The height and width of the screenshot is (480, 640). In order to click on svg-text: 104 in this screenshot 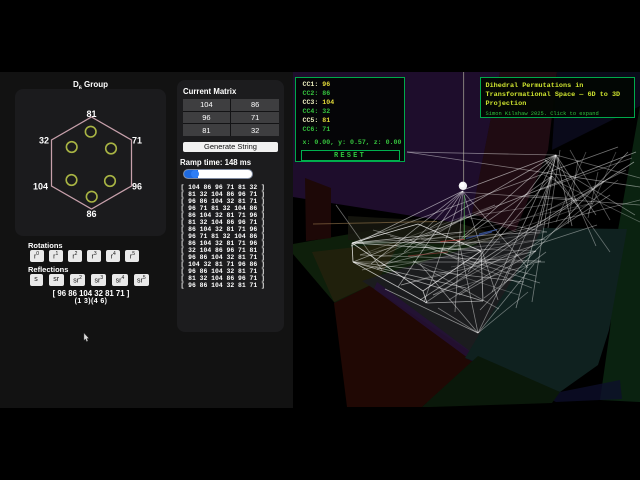, I will do `click(40, 187)`.